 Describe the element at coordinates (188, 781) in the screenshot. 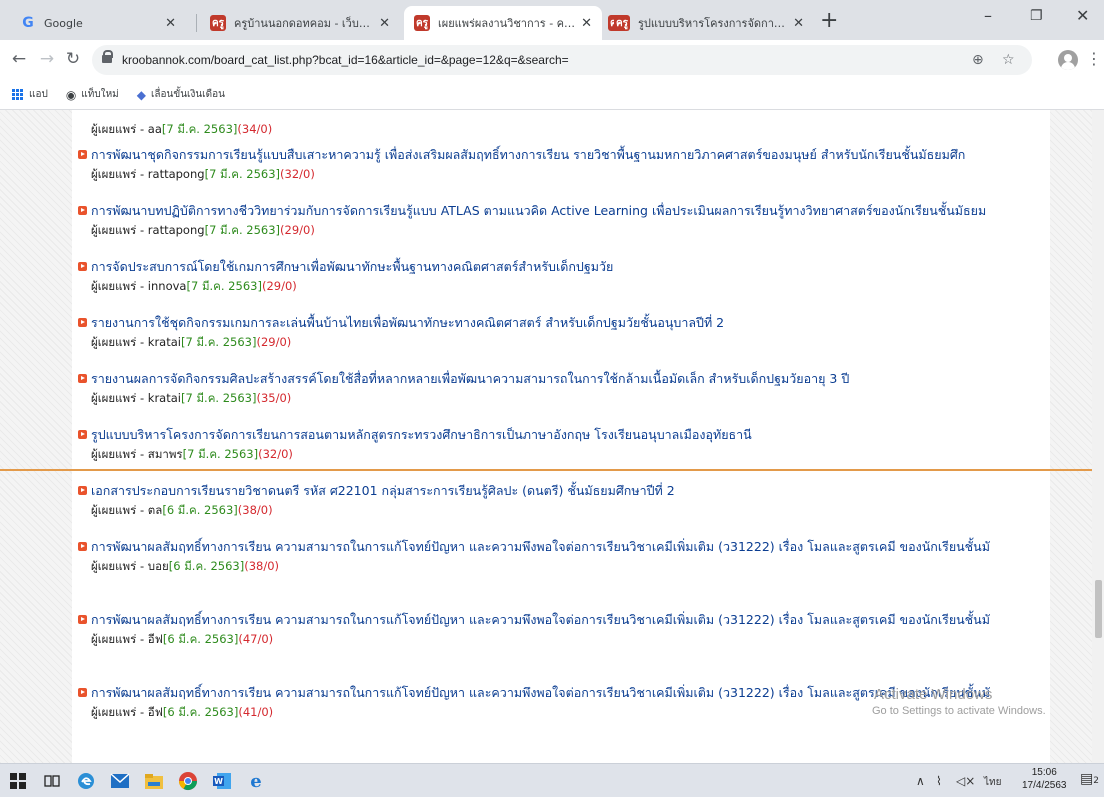

I see `chrome-icon` at that location.